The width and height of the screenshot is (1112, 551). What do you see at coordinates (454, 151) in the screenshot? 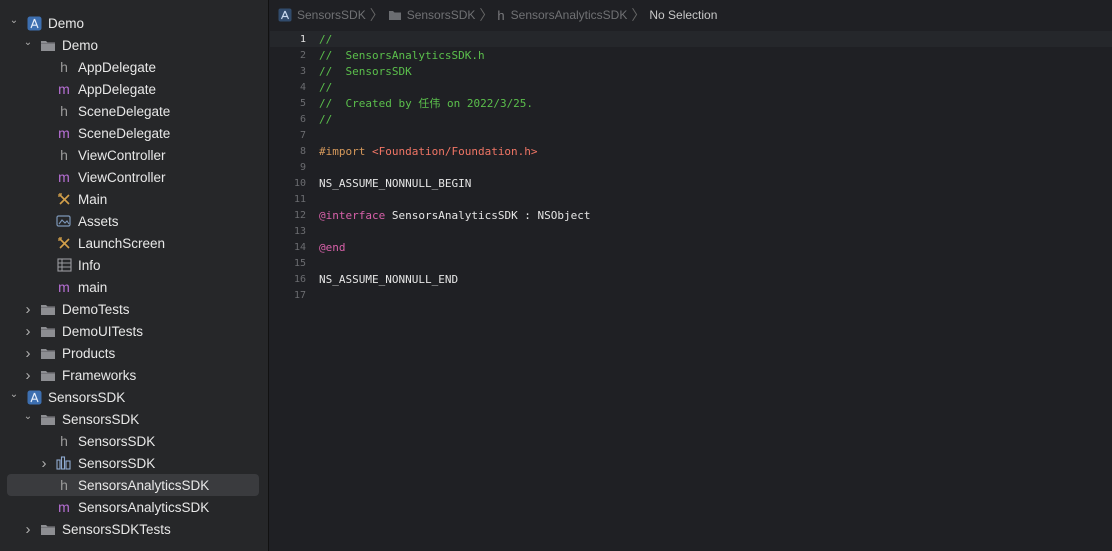
I see `code-token: <Foundation/Foundation.h>` at bounding box center [454, 151].